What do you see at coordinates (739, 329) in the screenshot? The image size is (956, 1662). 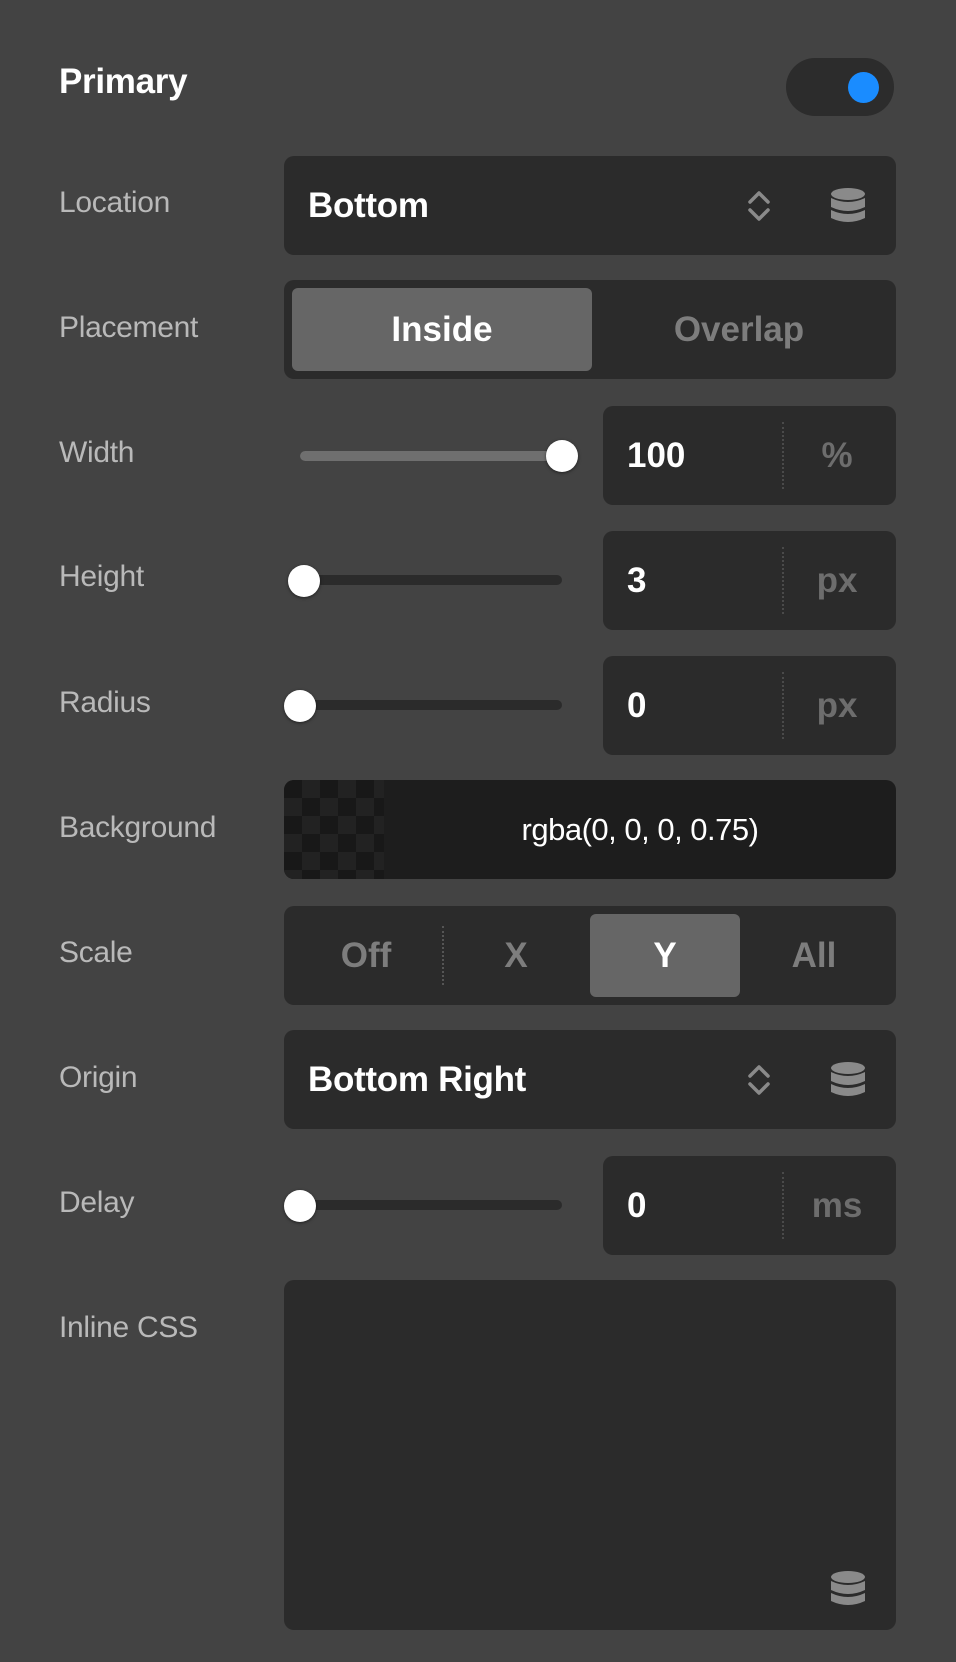 I see `placement-option-overlap: Overlap` at bounding box center [739, 329].